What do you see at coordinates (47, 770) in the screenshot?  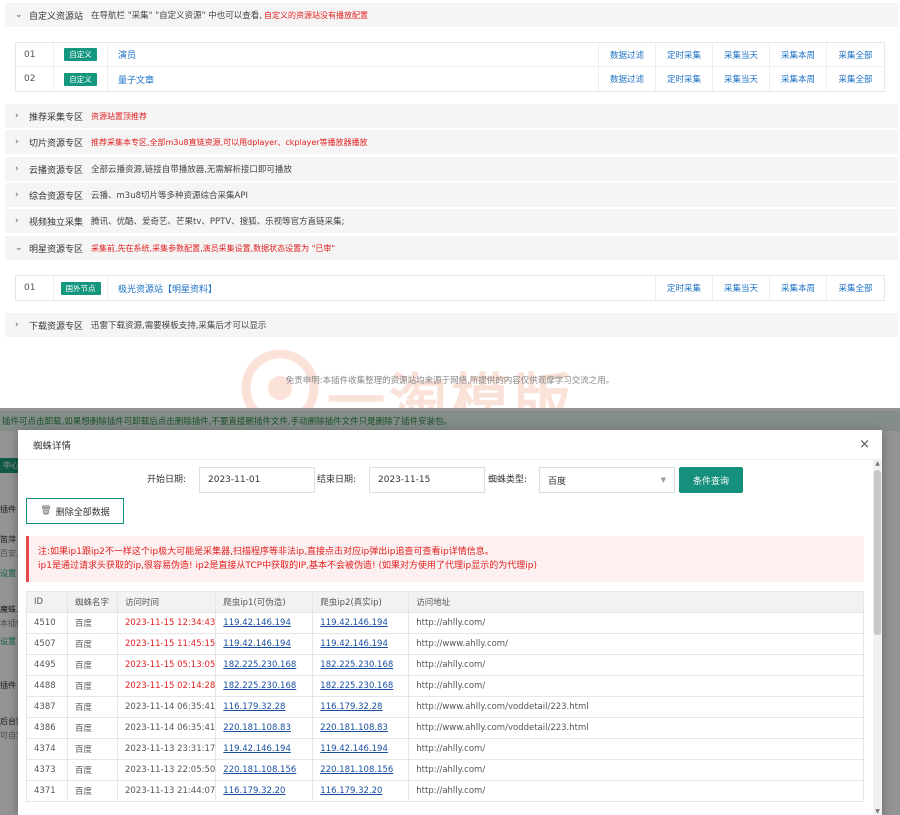 I see `cell-id: 4373` at bounding box center [47, 770].